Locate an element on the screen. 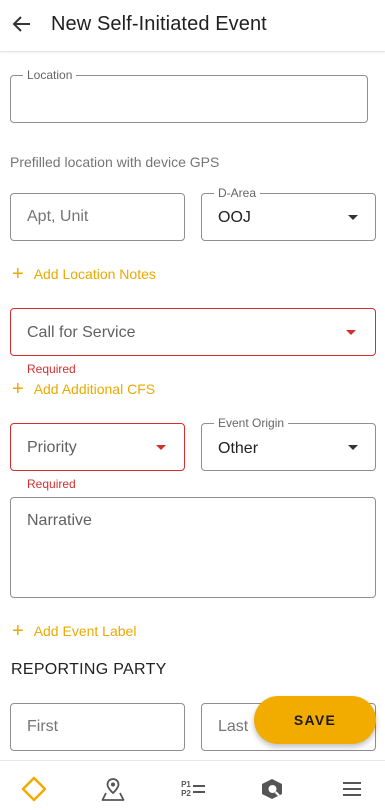 This screenshot has width=385, height=810. d-area-label: D-Area is located at coordinates (237, 193).